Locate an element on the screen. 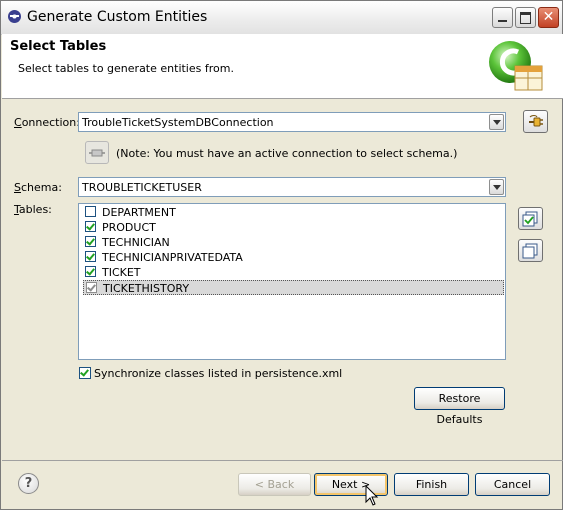 The height and width of the screenshot is (510, 563). close-button: ✕ is located at coordinates (548, 17).